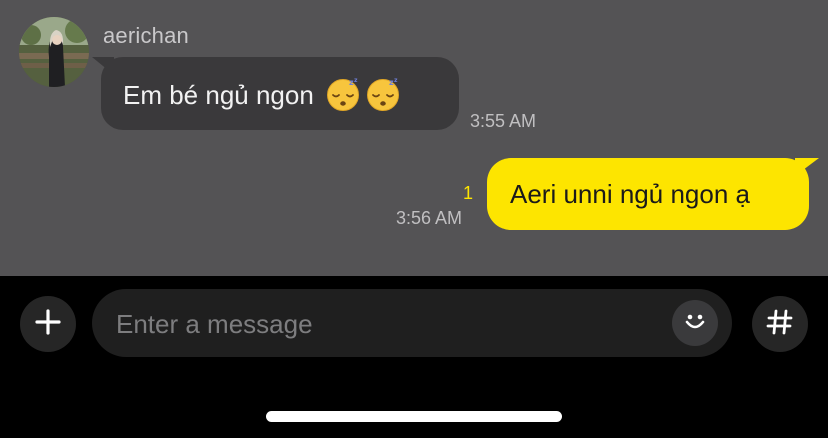  What do you see at coordinates (386, 324) in the screenshot?
I see `message-input` at bounding box center [386, 324].